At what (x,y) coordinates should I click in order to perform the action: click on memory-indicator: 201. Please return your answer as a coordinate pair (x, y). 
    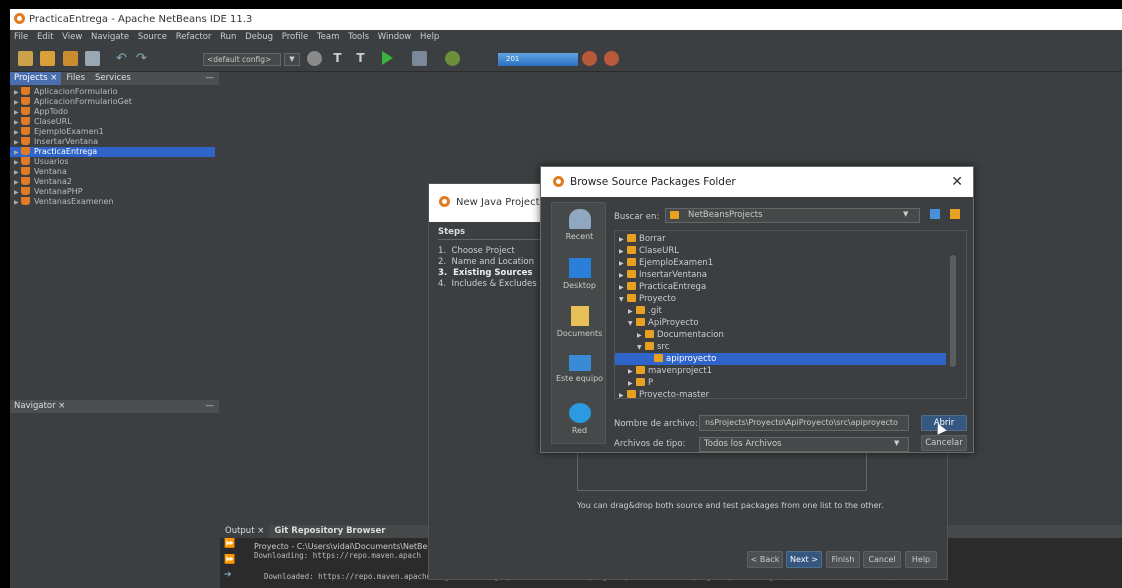
    Looking at the image, I should click on (538, 59).